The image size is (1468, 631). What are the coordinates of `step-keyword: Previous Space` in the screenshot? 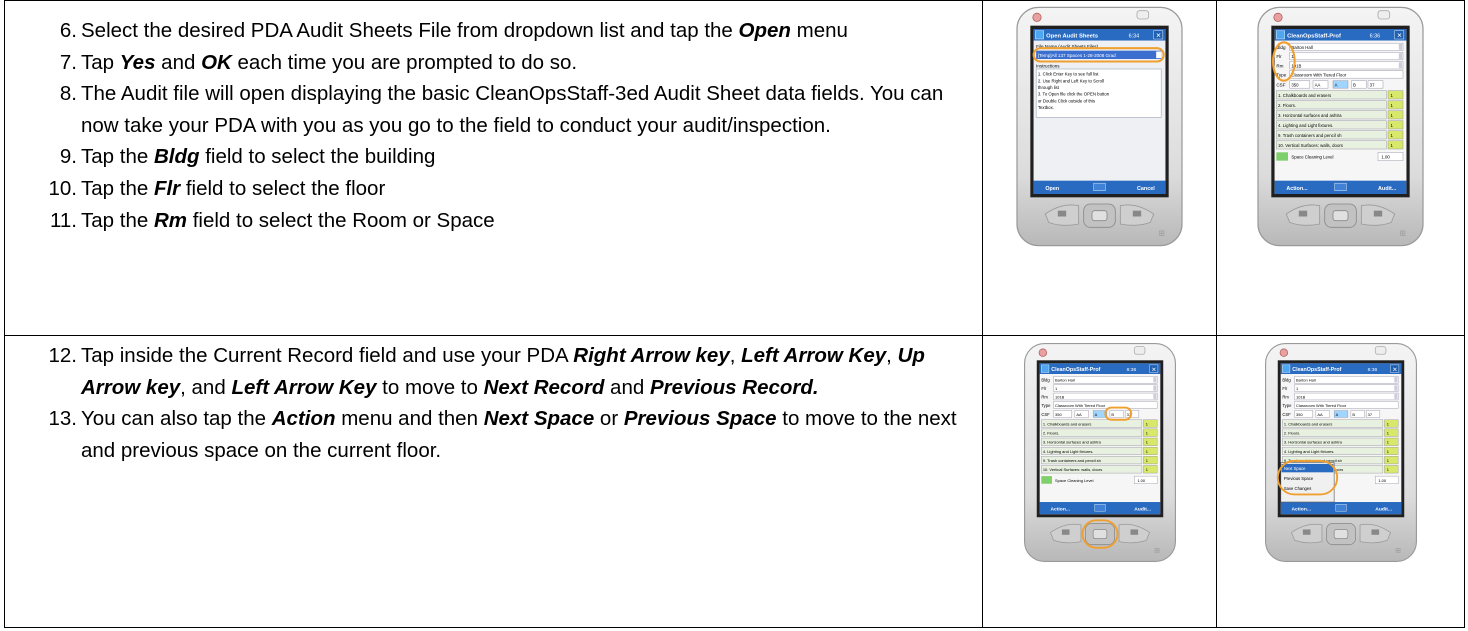 It's located at (700, 419).